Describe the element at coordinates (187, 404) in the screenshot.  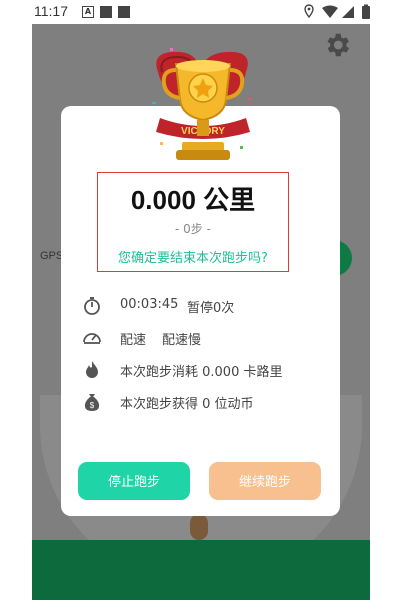
I see `coins-text: 本次跑步获得 0 位动币` at that location.